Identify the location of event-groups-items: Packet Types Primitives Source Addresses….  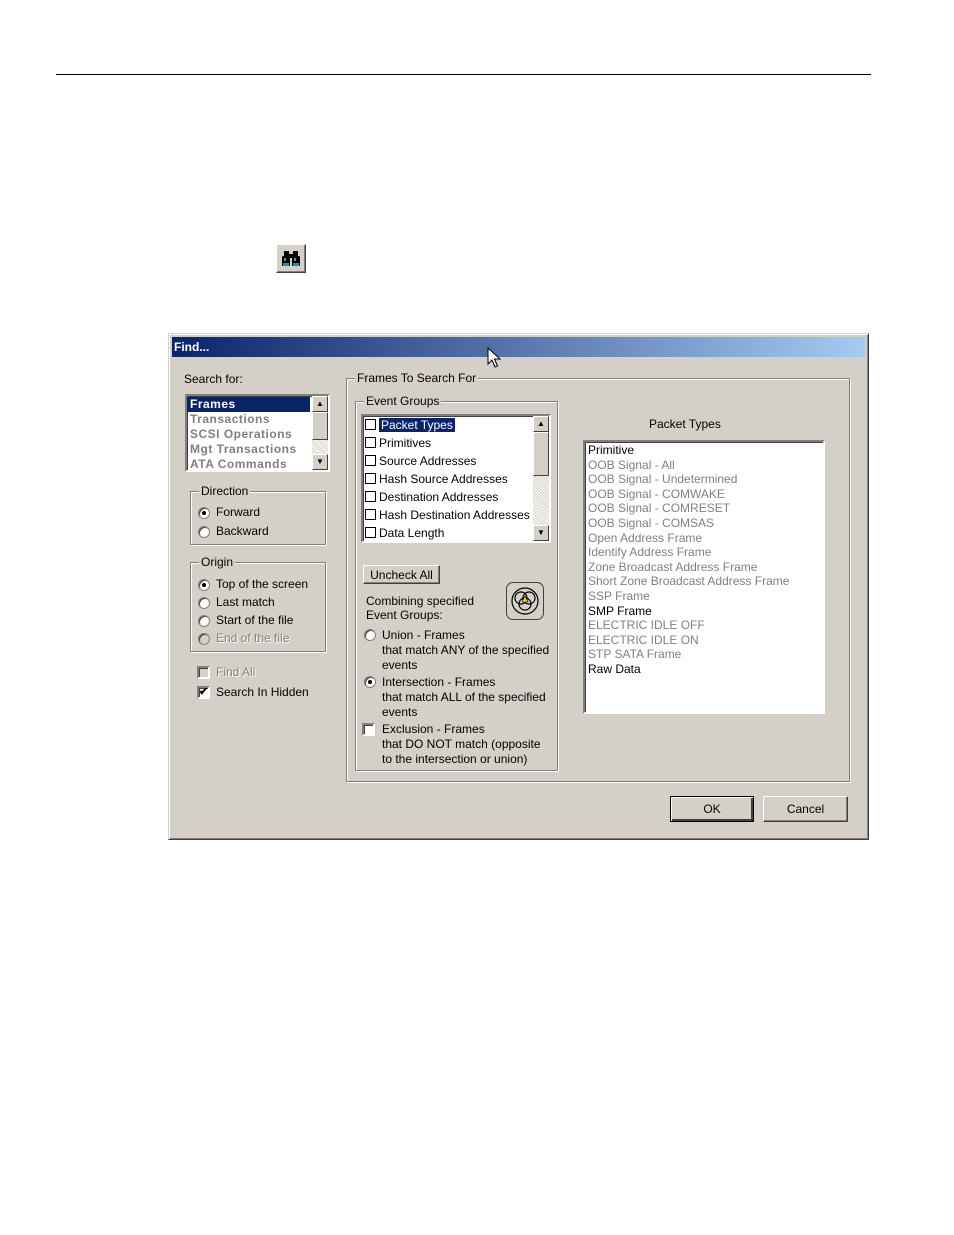
(448, 478).